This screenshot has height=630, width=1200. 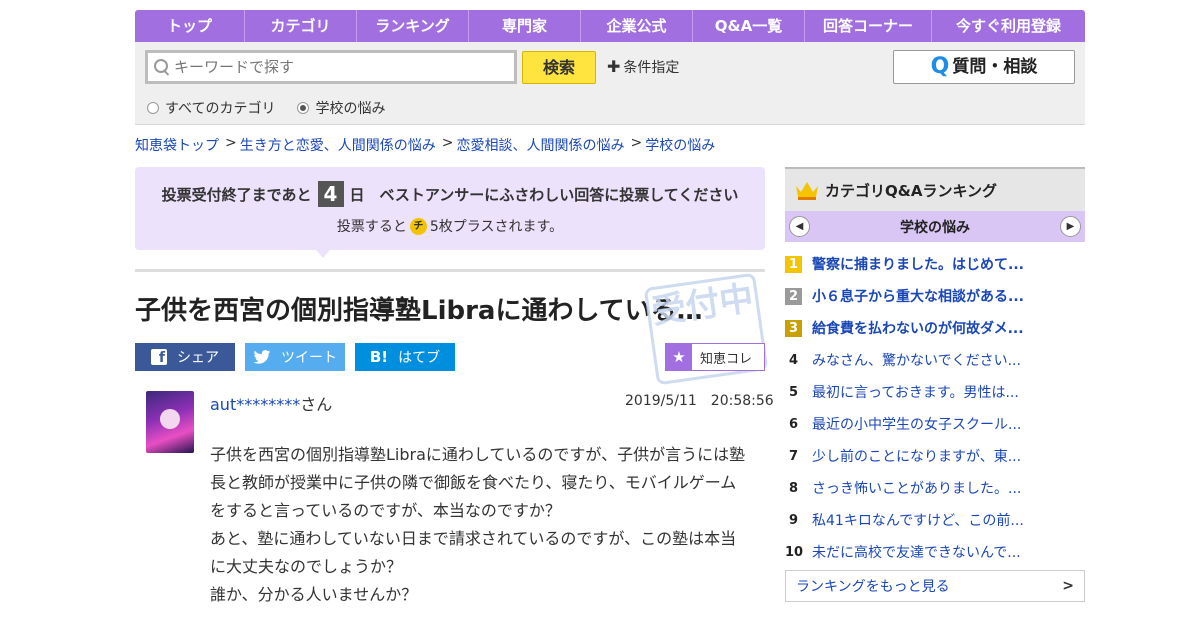 What do you see at coordinates (794, 552) in the screenshot?
I see `rank-number: 10` at bounding box center [794, 552].